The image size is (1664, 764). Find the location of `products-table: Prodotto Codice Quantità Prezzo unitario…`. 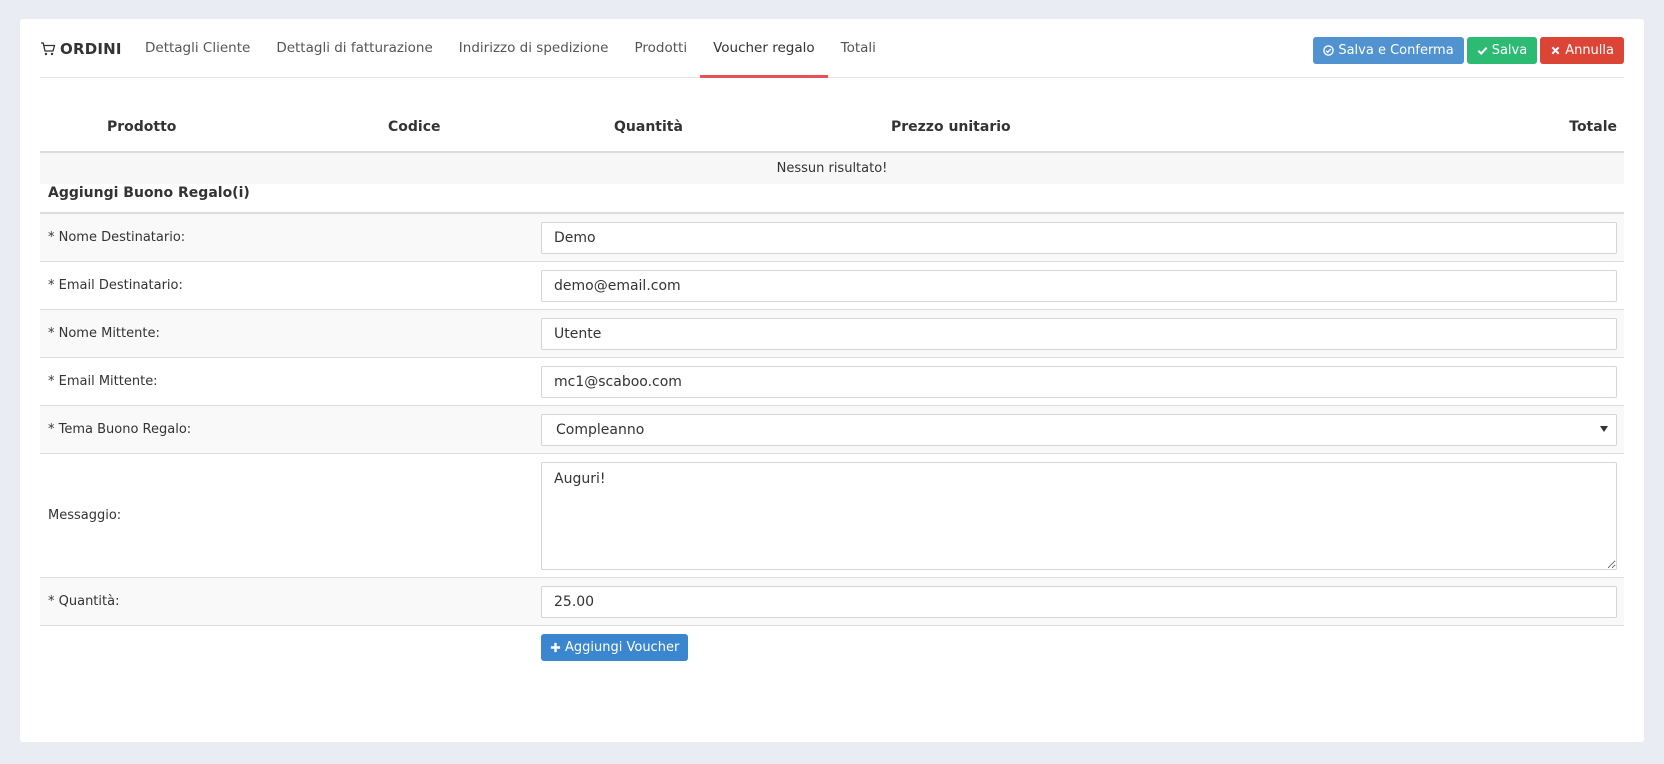

products-table: Prodotto Codice Quantità Prezzo unitario… is located at coordinates (832, 139).